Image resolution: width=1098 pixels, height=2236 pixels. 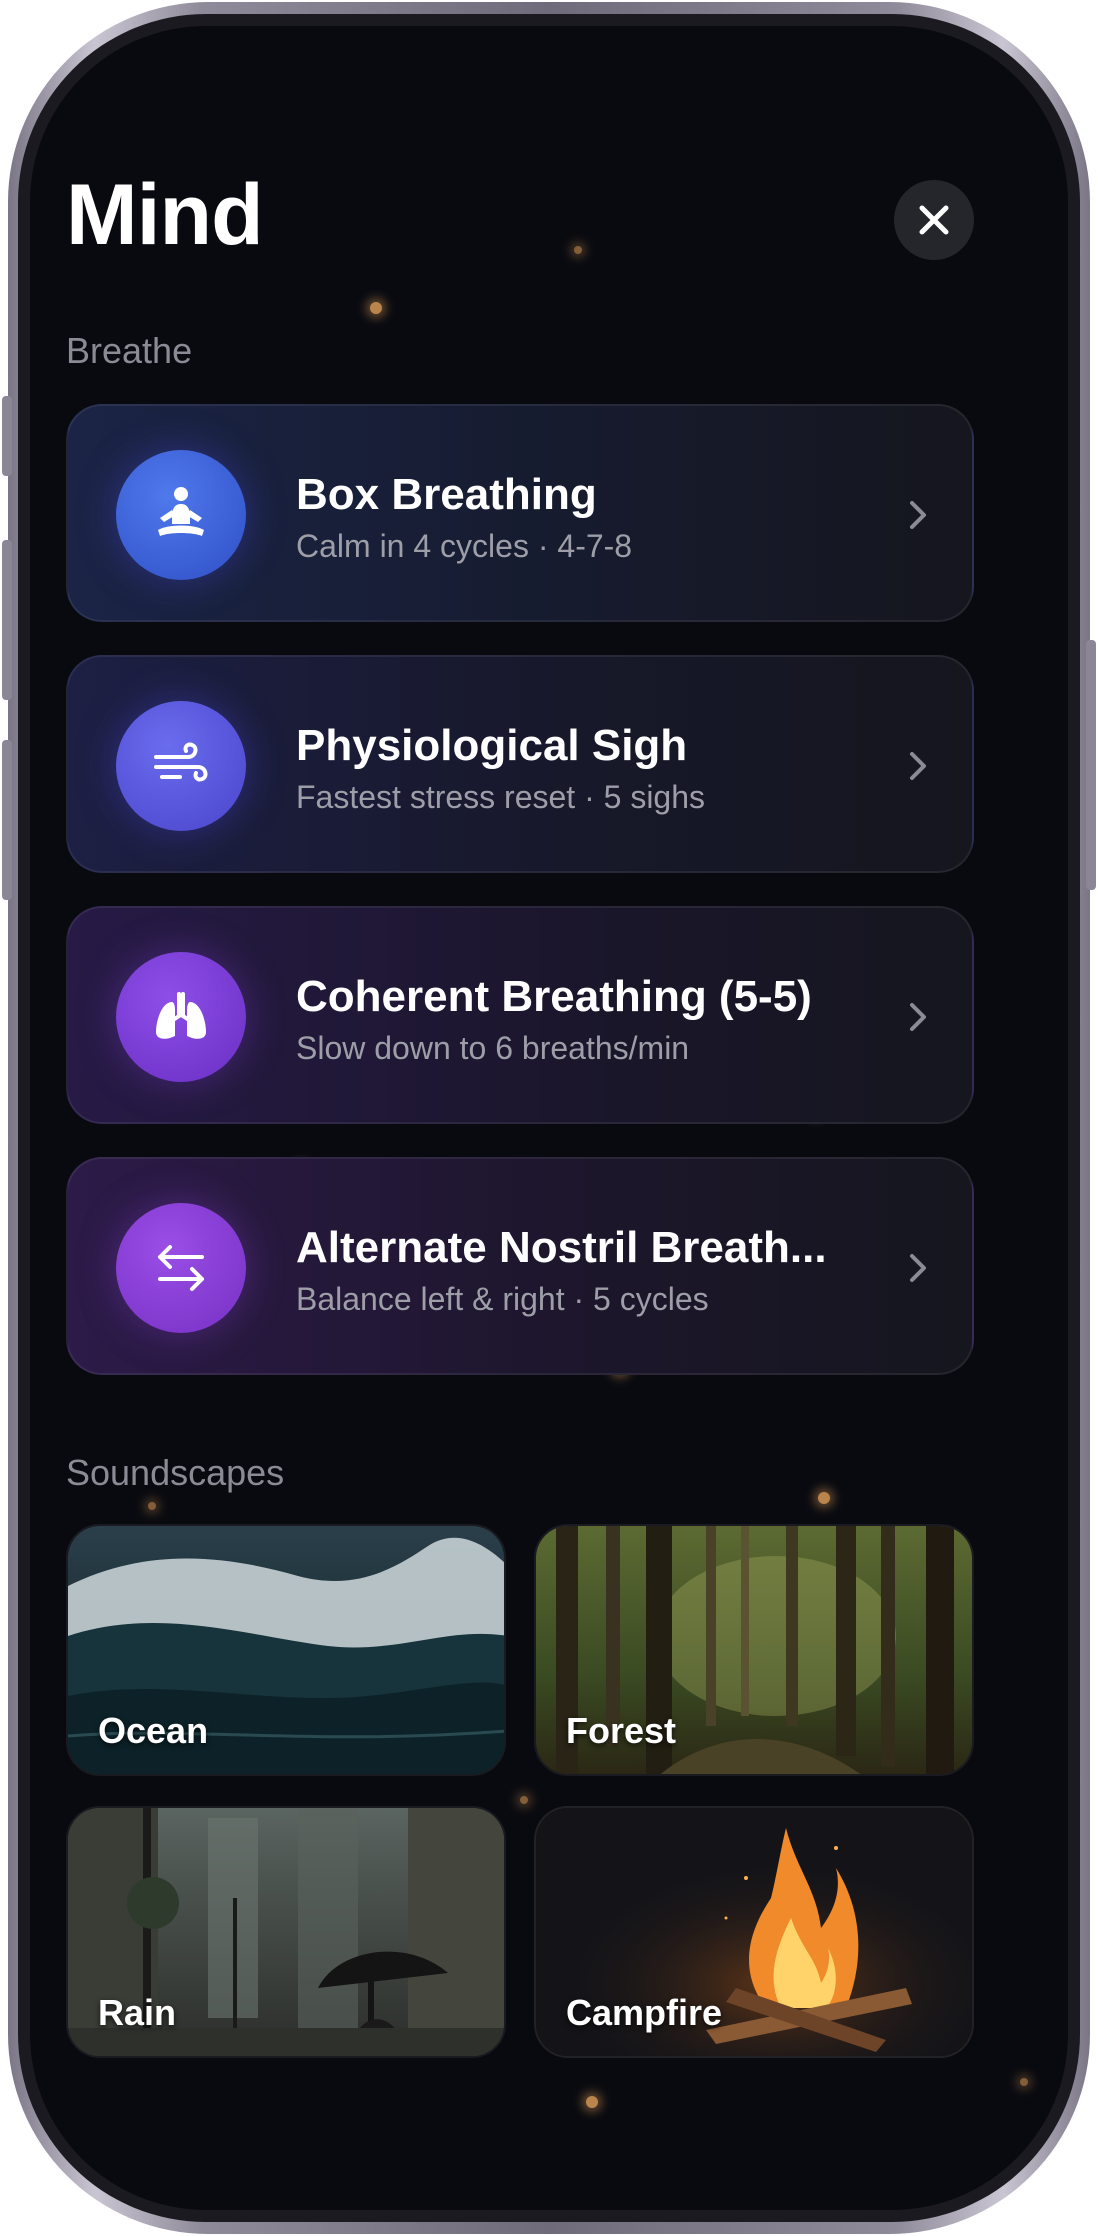 What do you see at coordinates (137, 2012) in the screenshot?
I see `tile-label: Rain` at bounding box center [137, 2012].